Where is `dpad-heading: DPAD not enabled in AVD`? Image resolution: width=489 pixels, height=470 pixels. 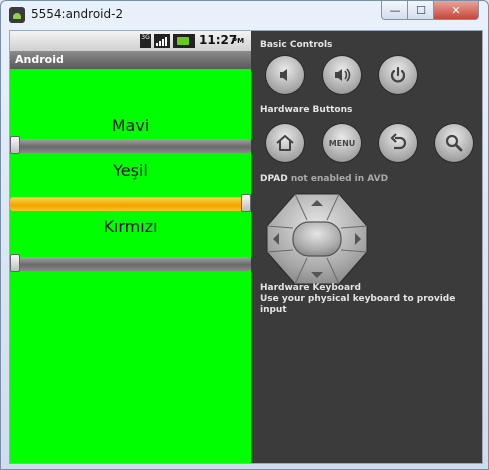 dpad-heading: DPAD not enabled in AVD is located at coordinates (324, 179).